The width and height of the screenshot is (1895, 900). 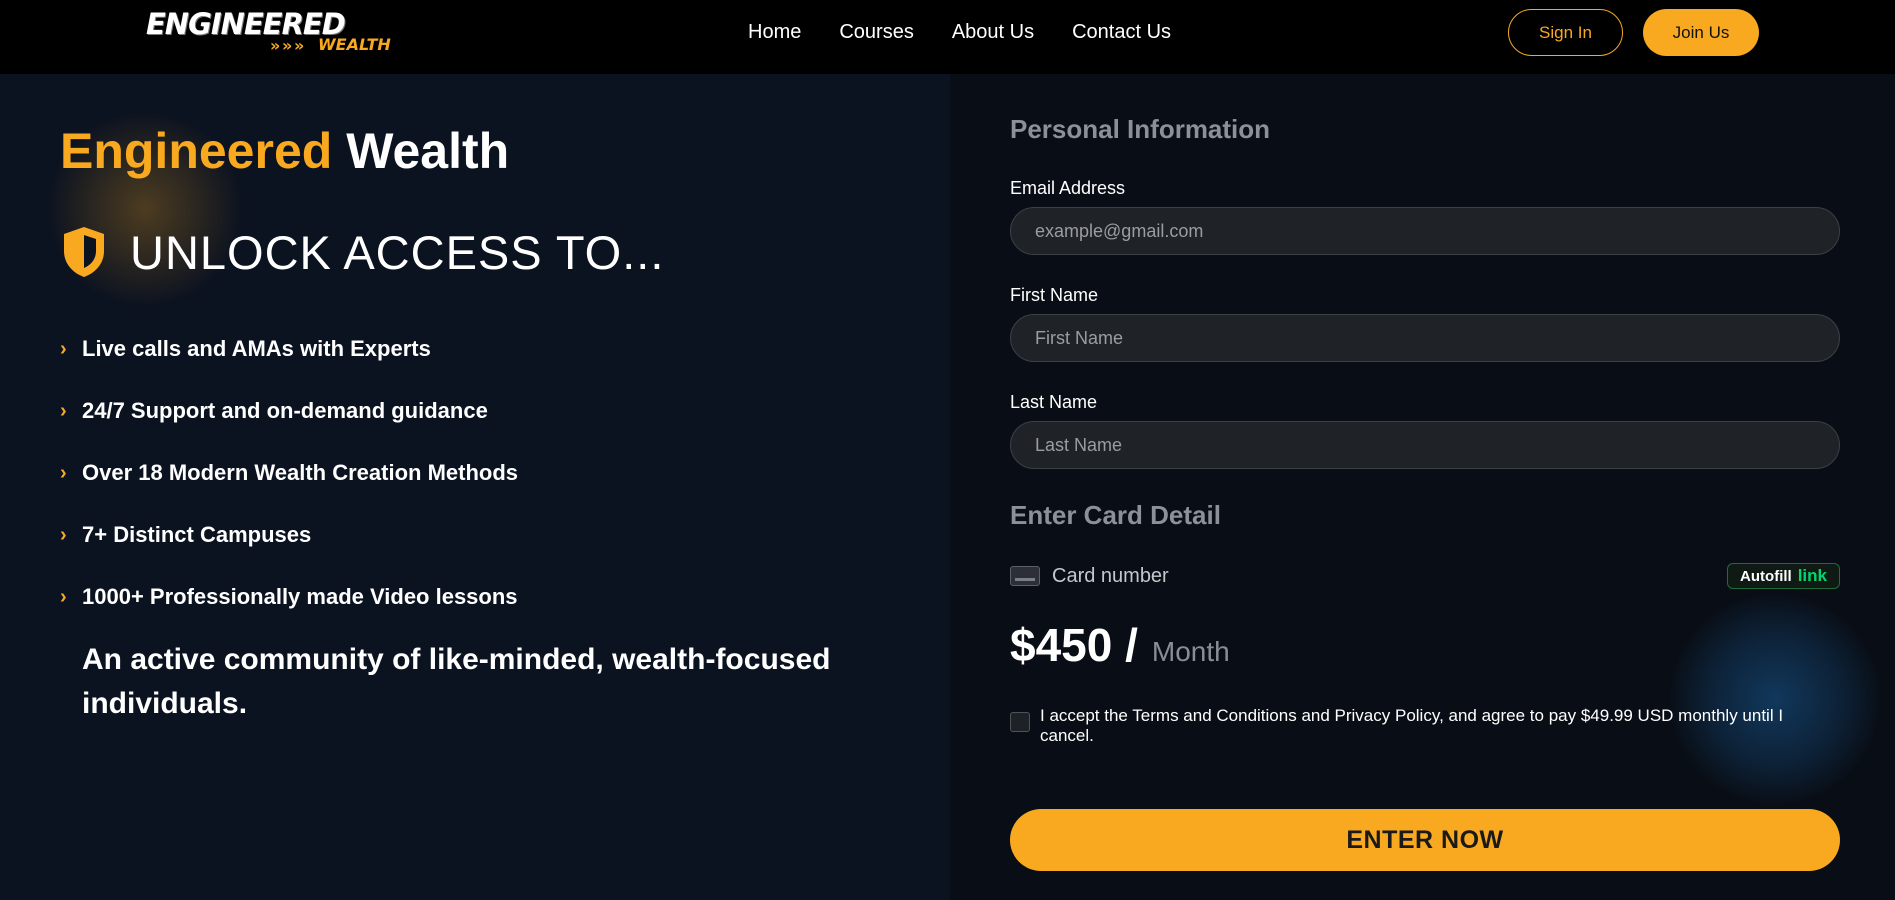 What do you see at coordinates (1054, 295) in the screenshot?
I see `first-name-label: First Name` at bounding box center [1054, 295].